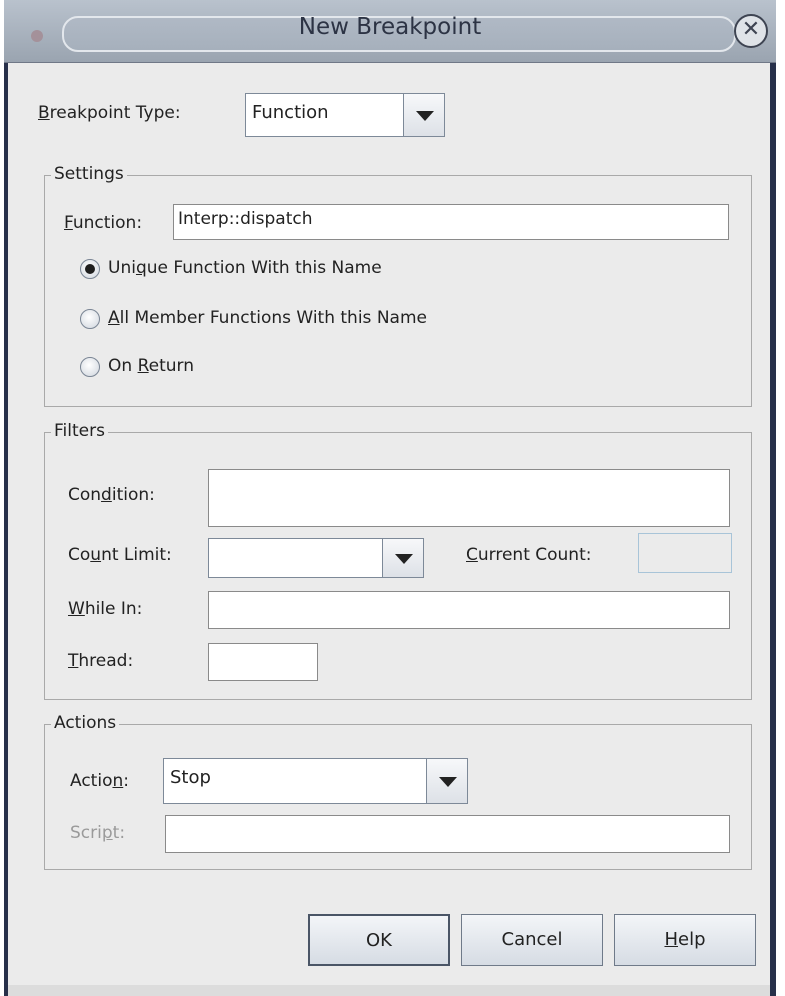 This screenshot has width=785, height=996. What do you see at coordinates (99, 781) in the screenshot?
I see `action-label: Action:` at bounding box center [99, 781].